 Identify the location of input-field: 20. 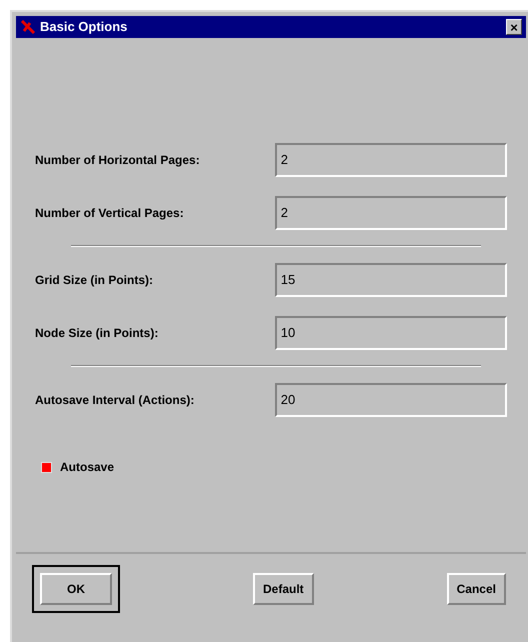
(390, 399).